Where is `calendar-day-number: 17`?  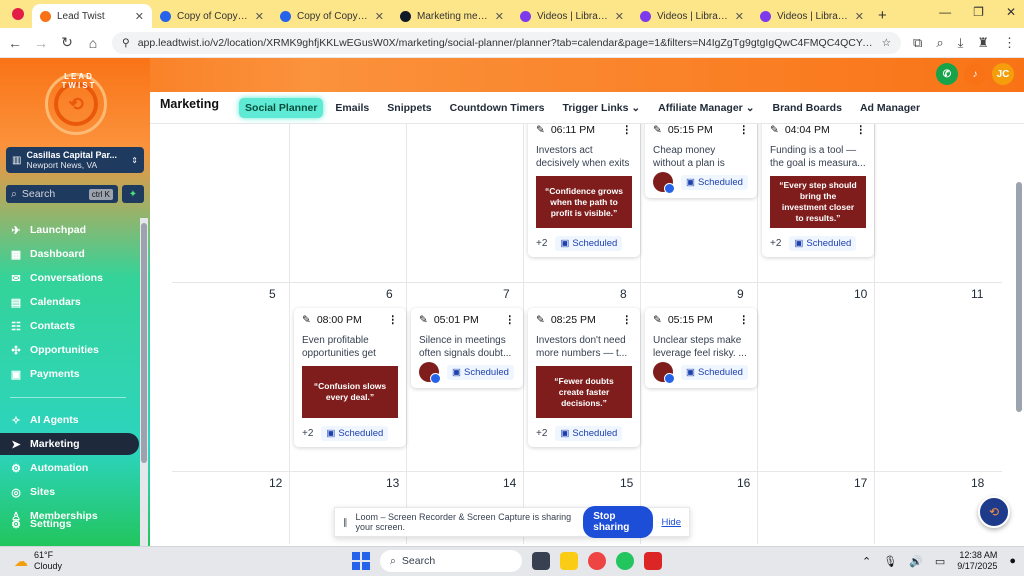 calendar-day-number: 17 is located at coordinates (860, 483).